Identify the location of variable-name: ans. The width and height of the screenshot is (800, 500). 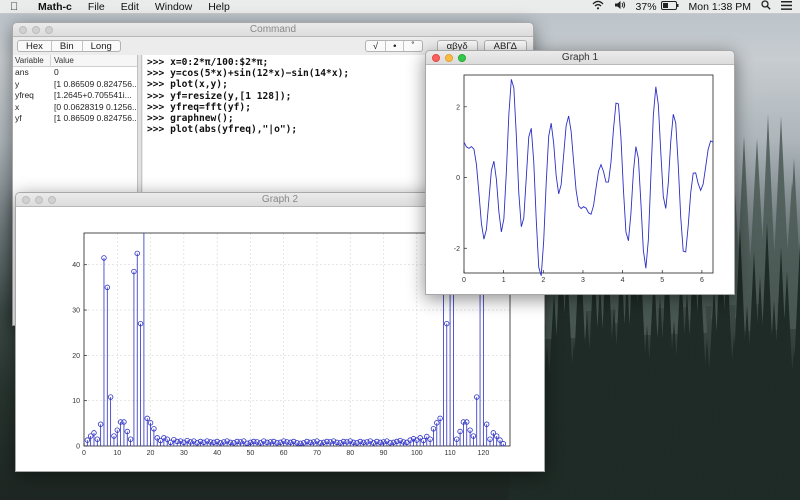
(22, 72).